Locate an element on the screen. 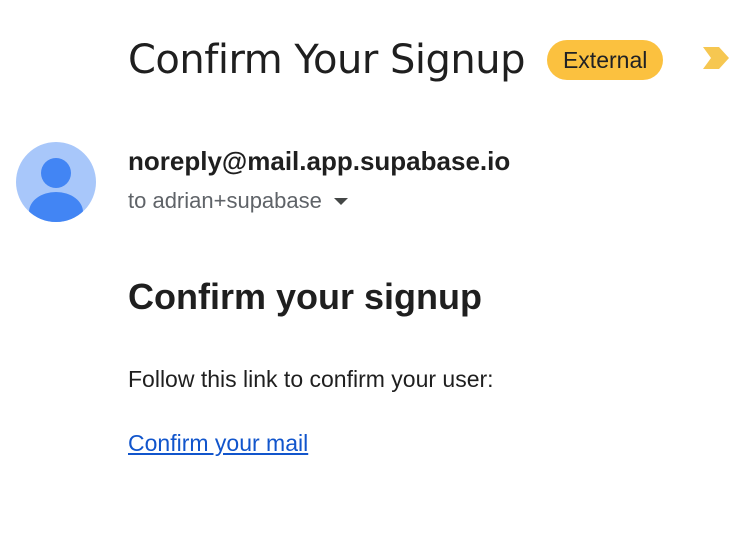 This screenshot has width=740, height=538. recipient-row: to adrian+supabase is located at coordinates (238, 201).